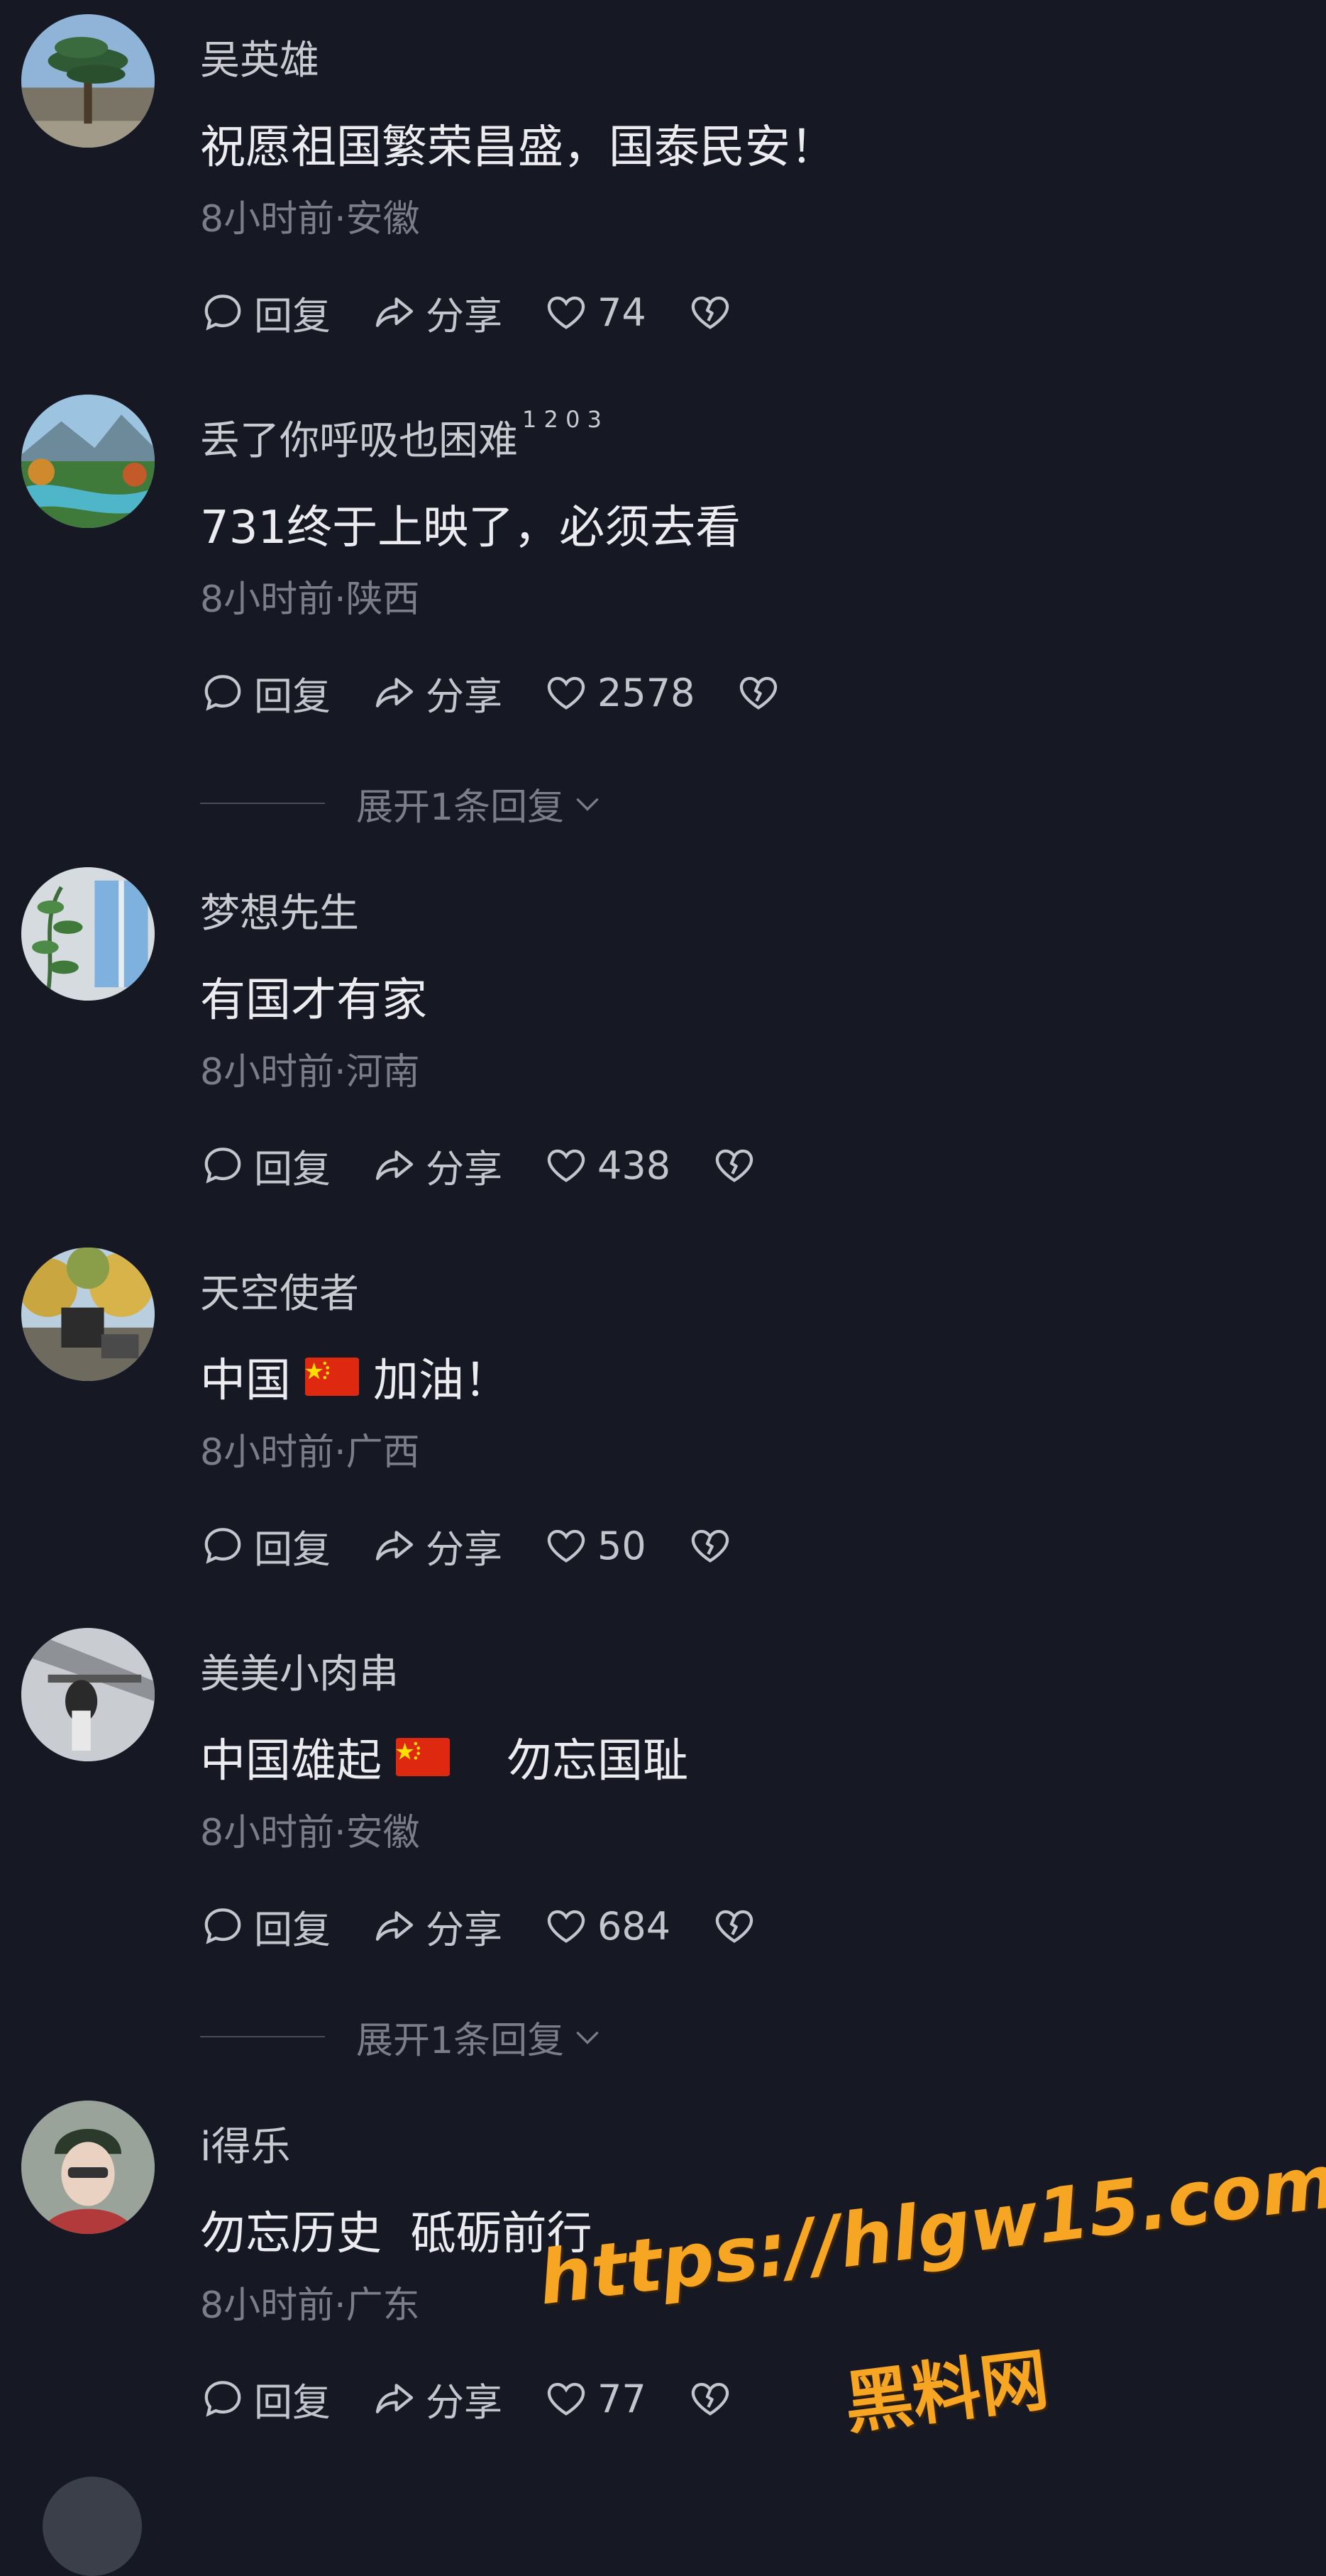 The width and height of the screenshot is (1326, 2576). What do you see at coordinates (359, 441) in the screenshot?
I see `username-text: 丢了你呼吸也困难` at bounding box center [359, 441].